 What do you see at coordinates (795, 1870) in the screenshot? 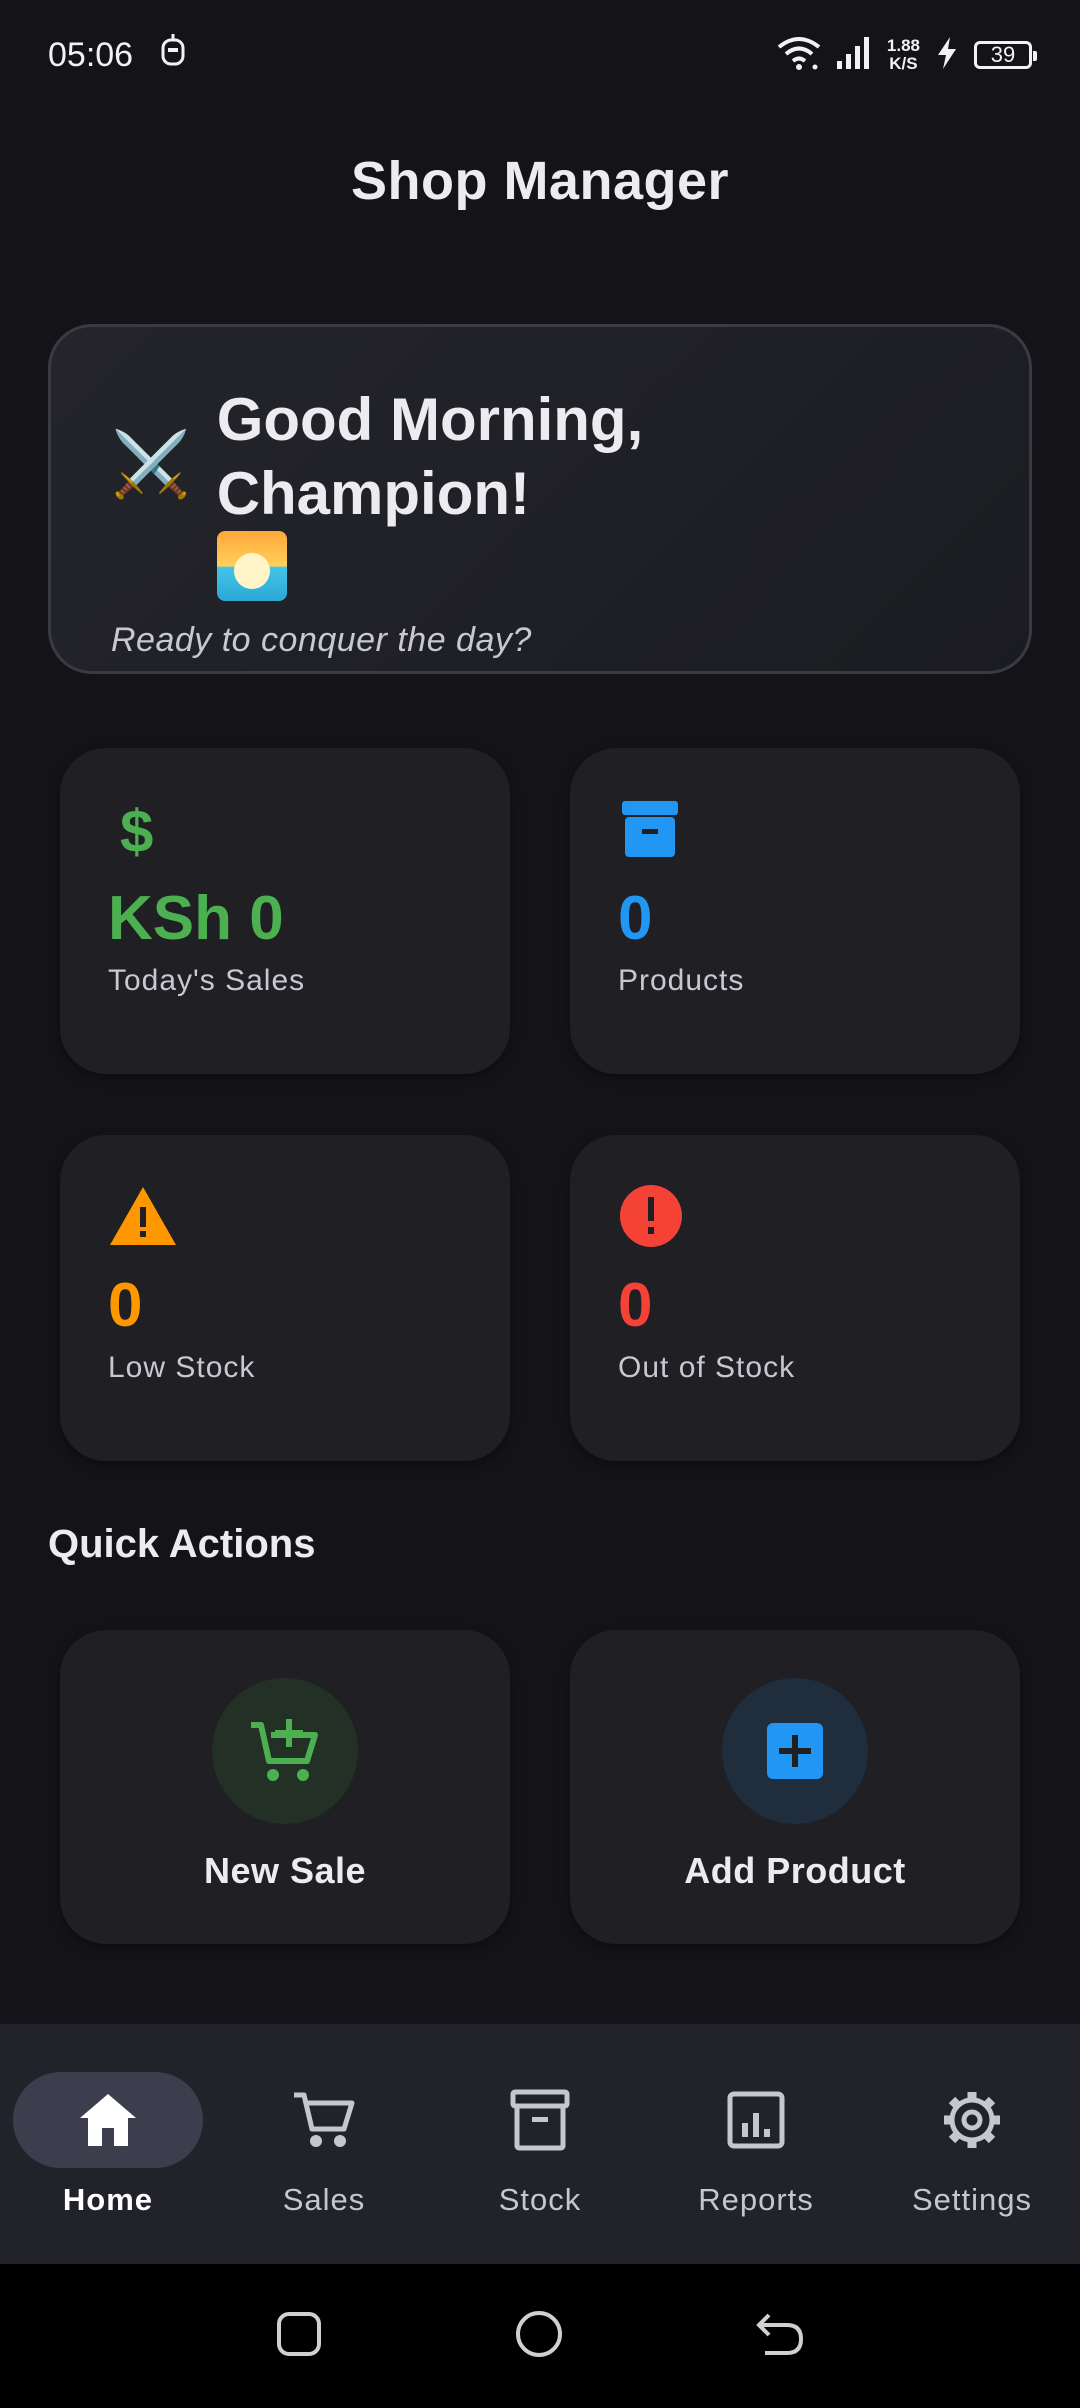
I see `add-product-label: Add Product` at bounding box center [795, 1870].